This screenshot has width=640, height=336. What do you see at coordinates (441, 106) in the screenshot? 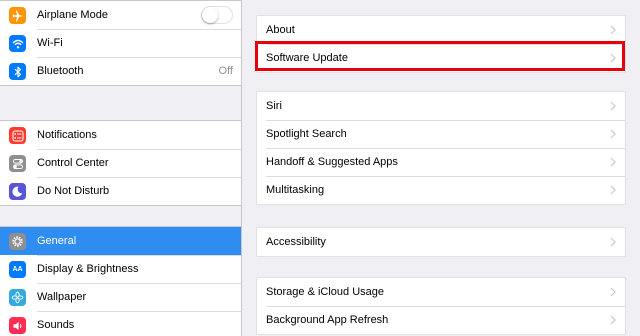
I see `siri-row: Siri` at bounding box center [441, 106].